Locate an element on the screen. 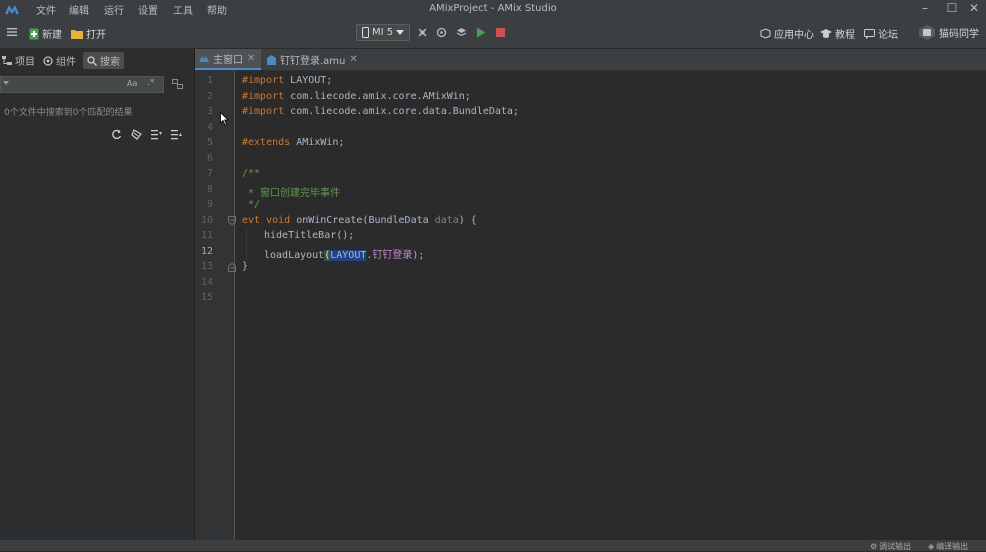  device-label: MI 5 is located at coordinates (382, 32).